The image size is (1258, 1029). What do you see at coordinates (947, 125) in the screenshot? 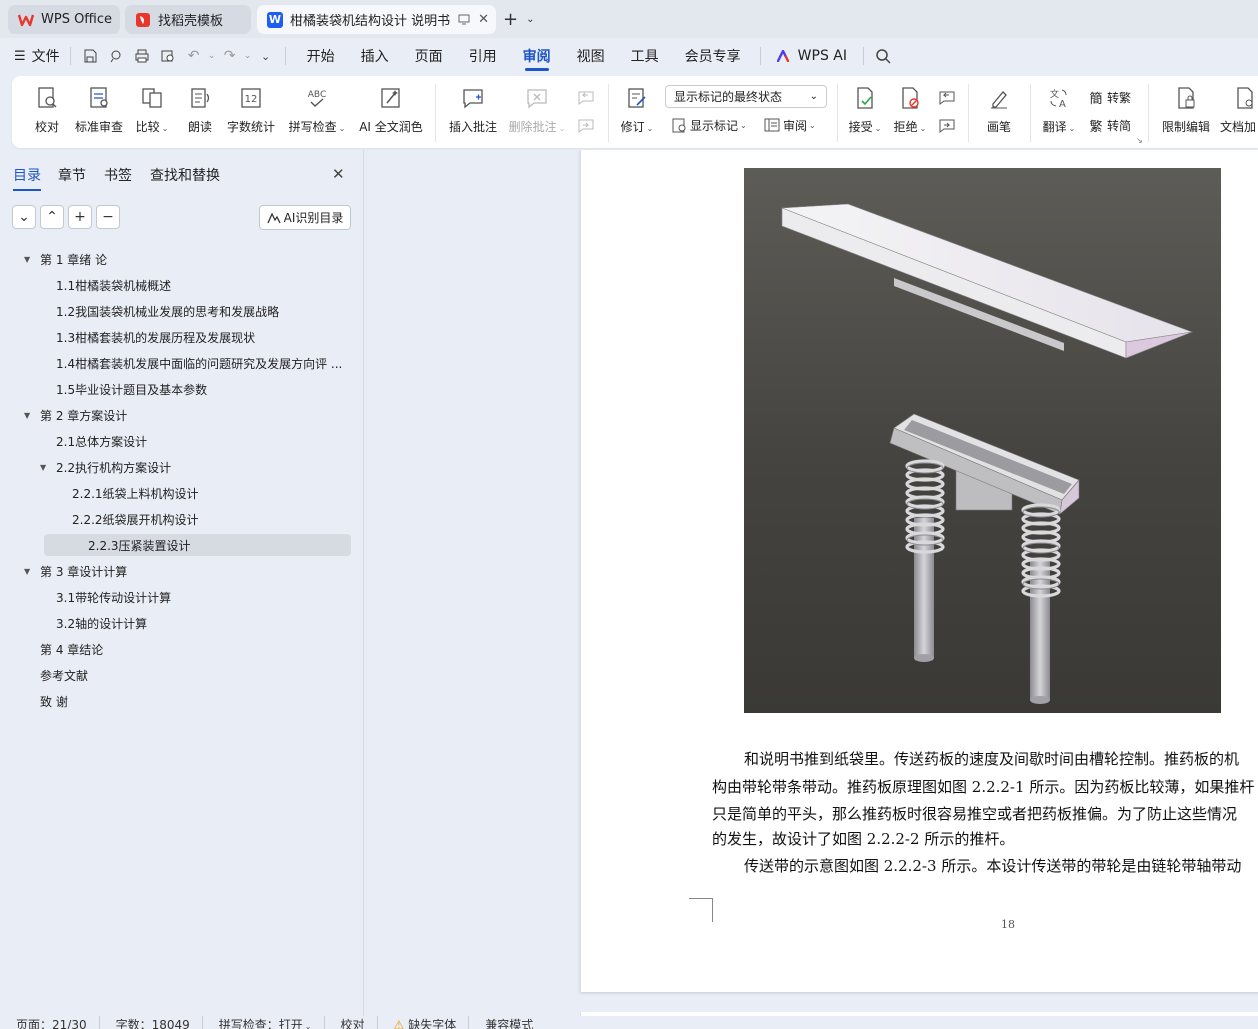
I see `next-change-icon` at bounding box center [947, 125].